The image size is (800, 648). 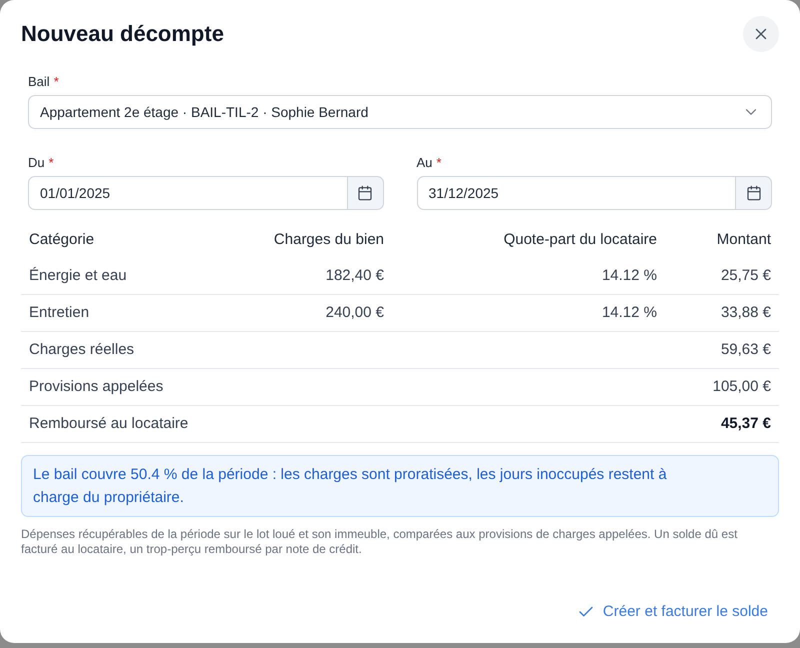 What do you see at coordinates (78, 276) in the screenshot?
I see `table-cell-text: Énergie et eau` at bounding box center [78, 276].